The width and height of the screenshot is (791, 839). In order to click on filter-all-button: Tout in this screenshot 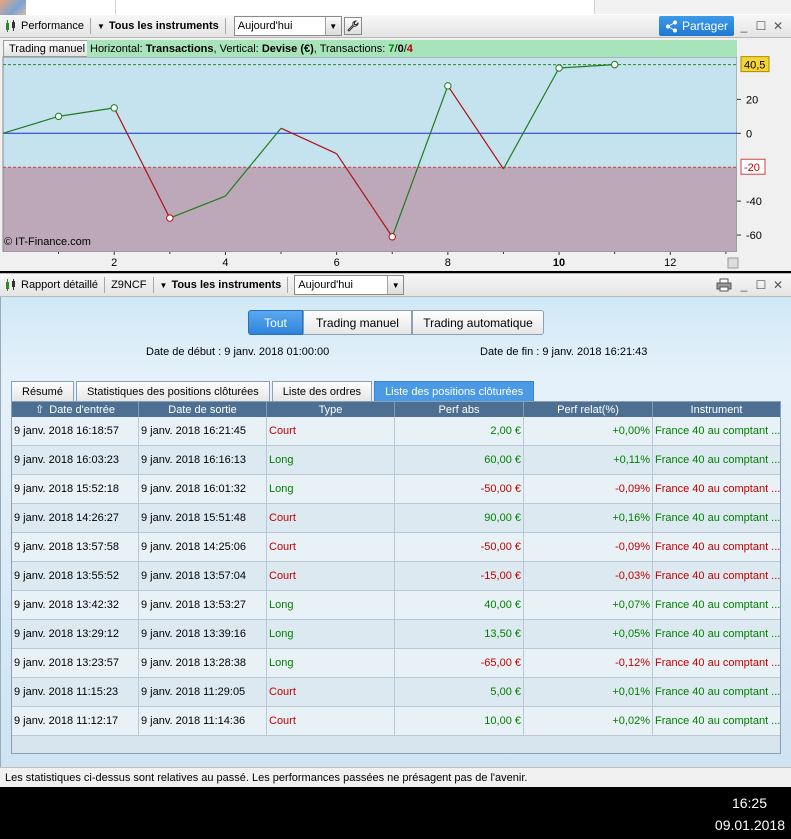, I will do `click(275, 322)`.